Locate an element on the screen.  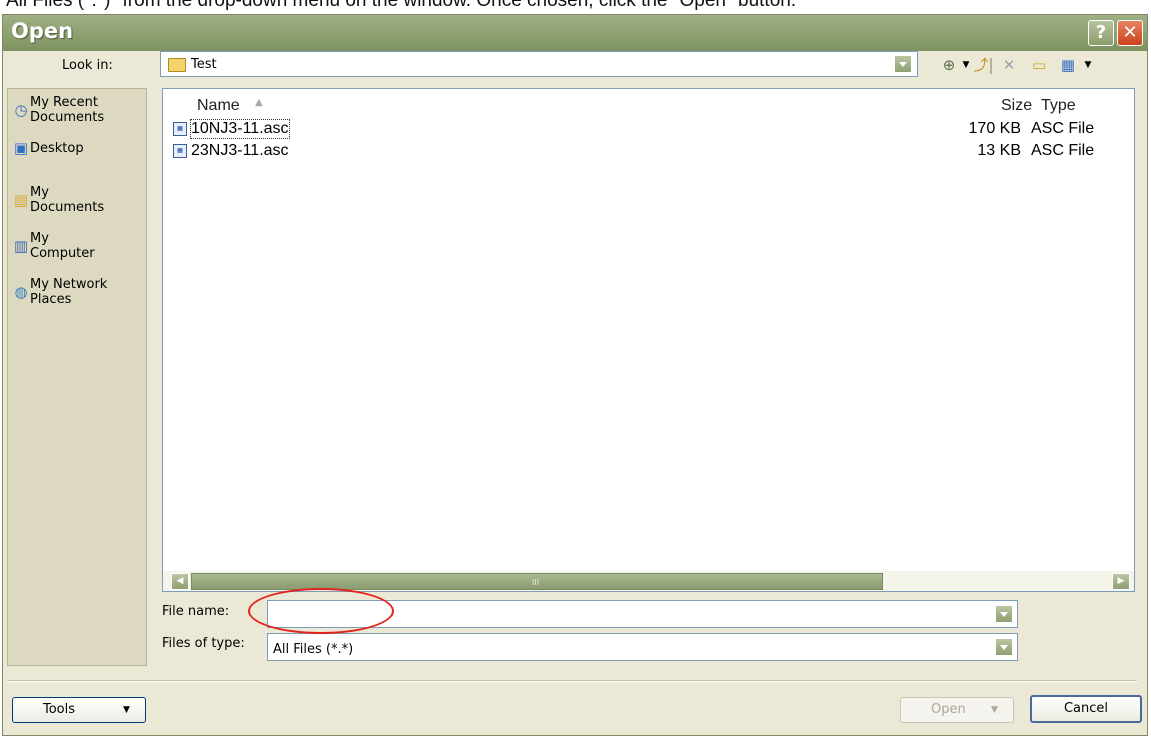
horizontal-scrollbar: ◀ III ▶ is located at coordinates (648, 581).